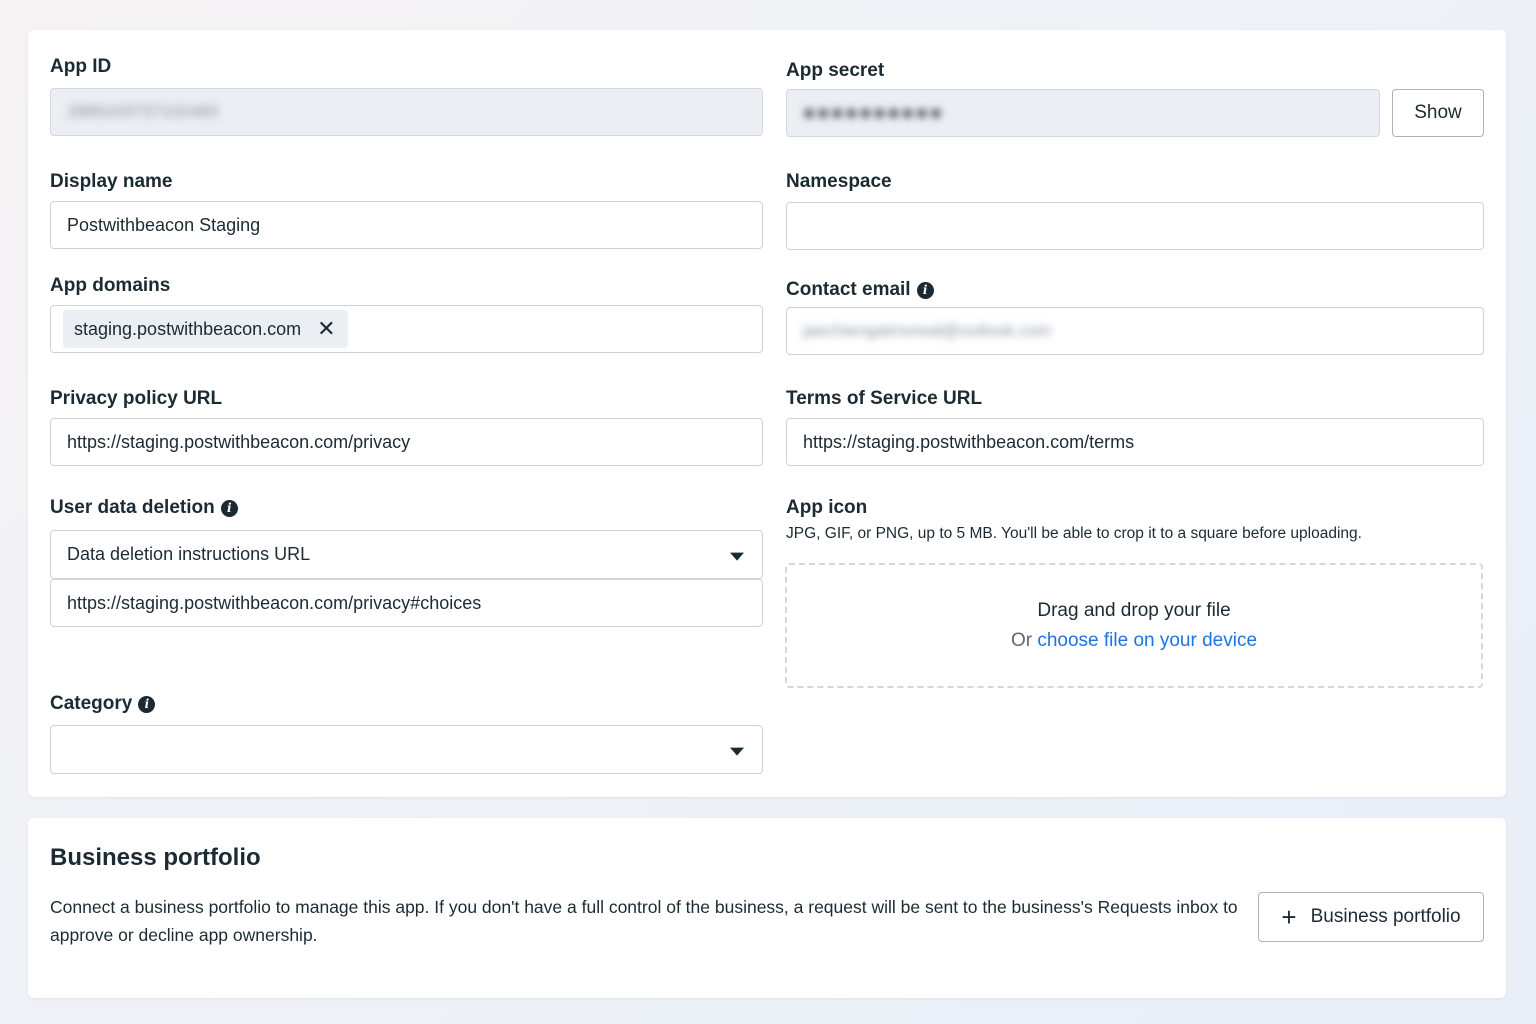 The height and width of the screenshot is (1024, 1536). Describe the element at coordinates (1135, 331) in the screenshot. I see `contact-email-input: jaechiengatmoreal@outlook.com` at that location.